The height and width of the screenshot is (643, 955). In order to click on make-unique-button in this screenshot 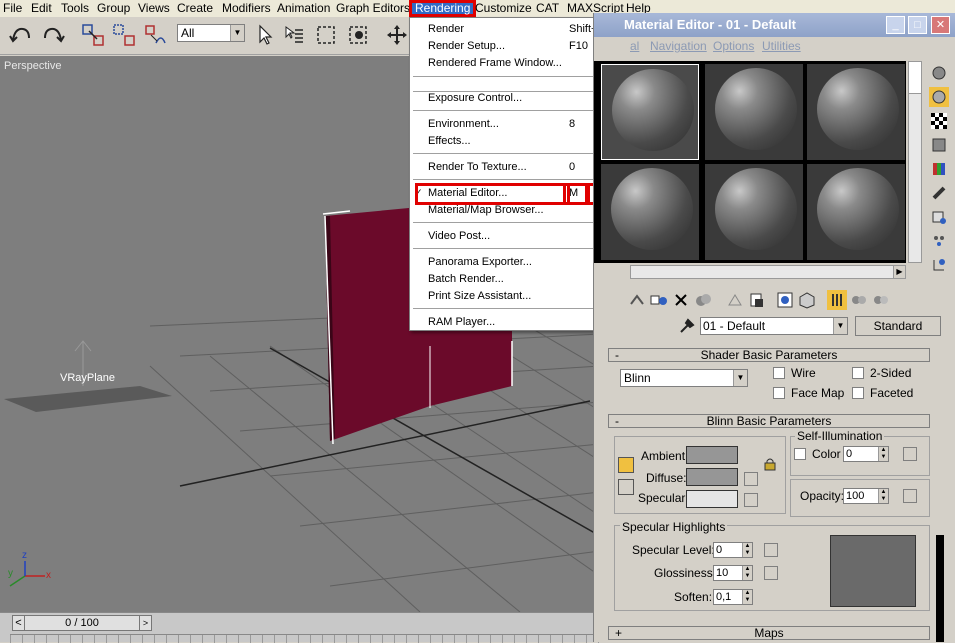, I will do `click(703, 300)`.